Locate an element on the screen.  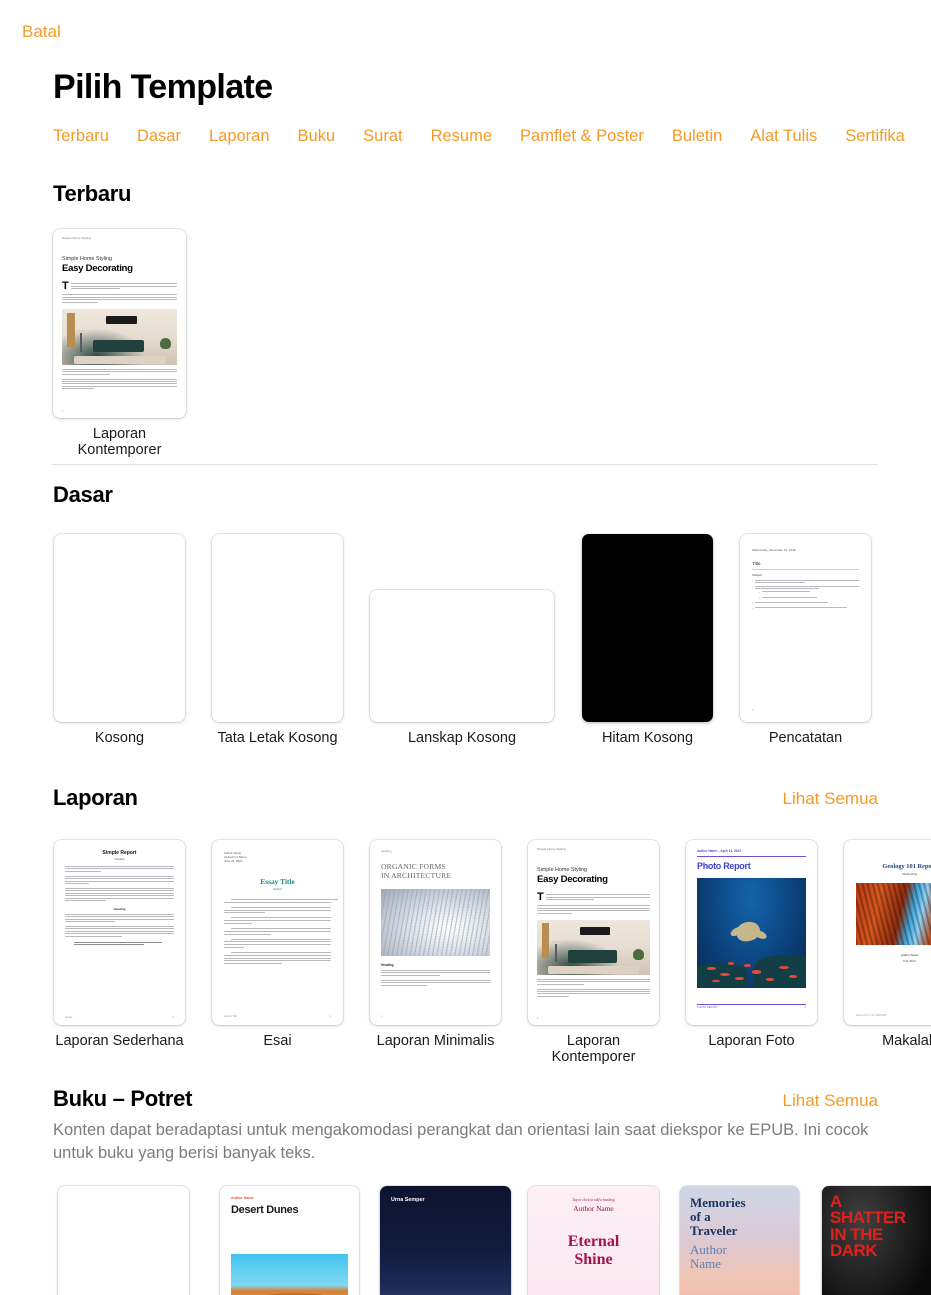
book-tile-urna-semper: Urna Semper is located at coordinates (445, 1240).